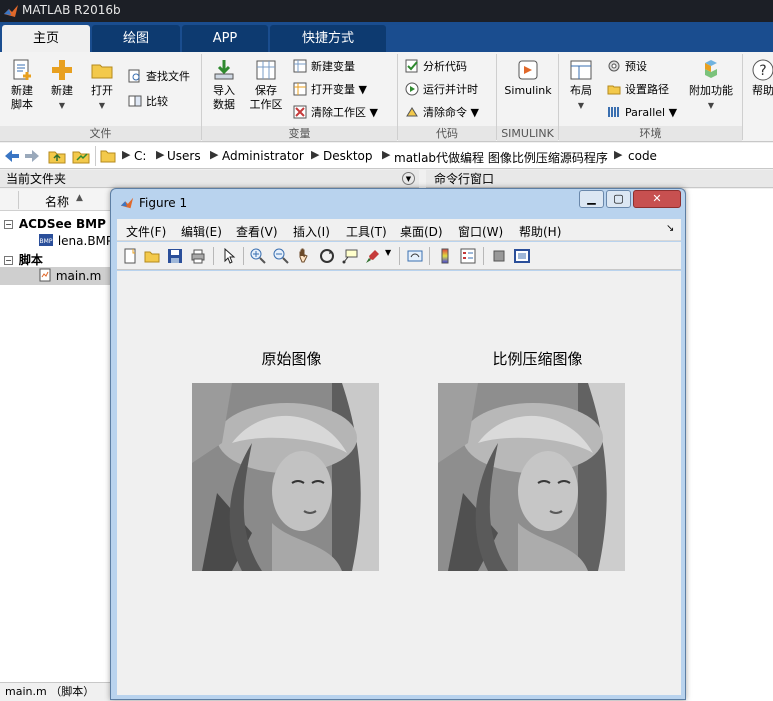  What do you see at coordinates (140, 156) in the screenshot?
I see `breadcrumb-item: C:` at bounding box center [140, 156].